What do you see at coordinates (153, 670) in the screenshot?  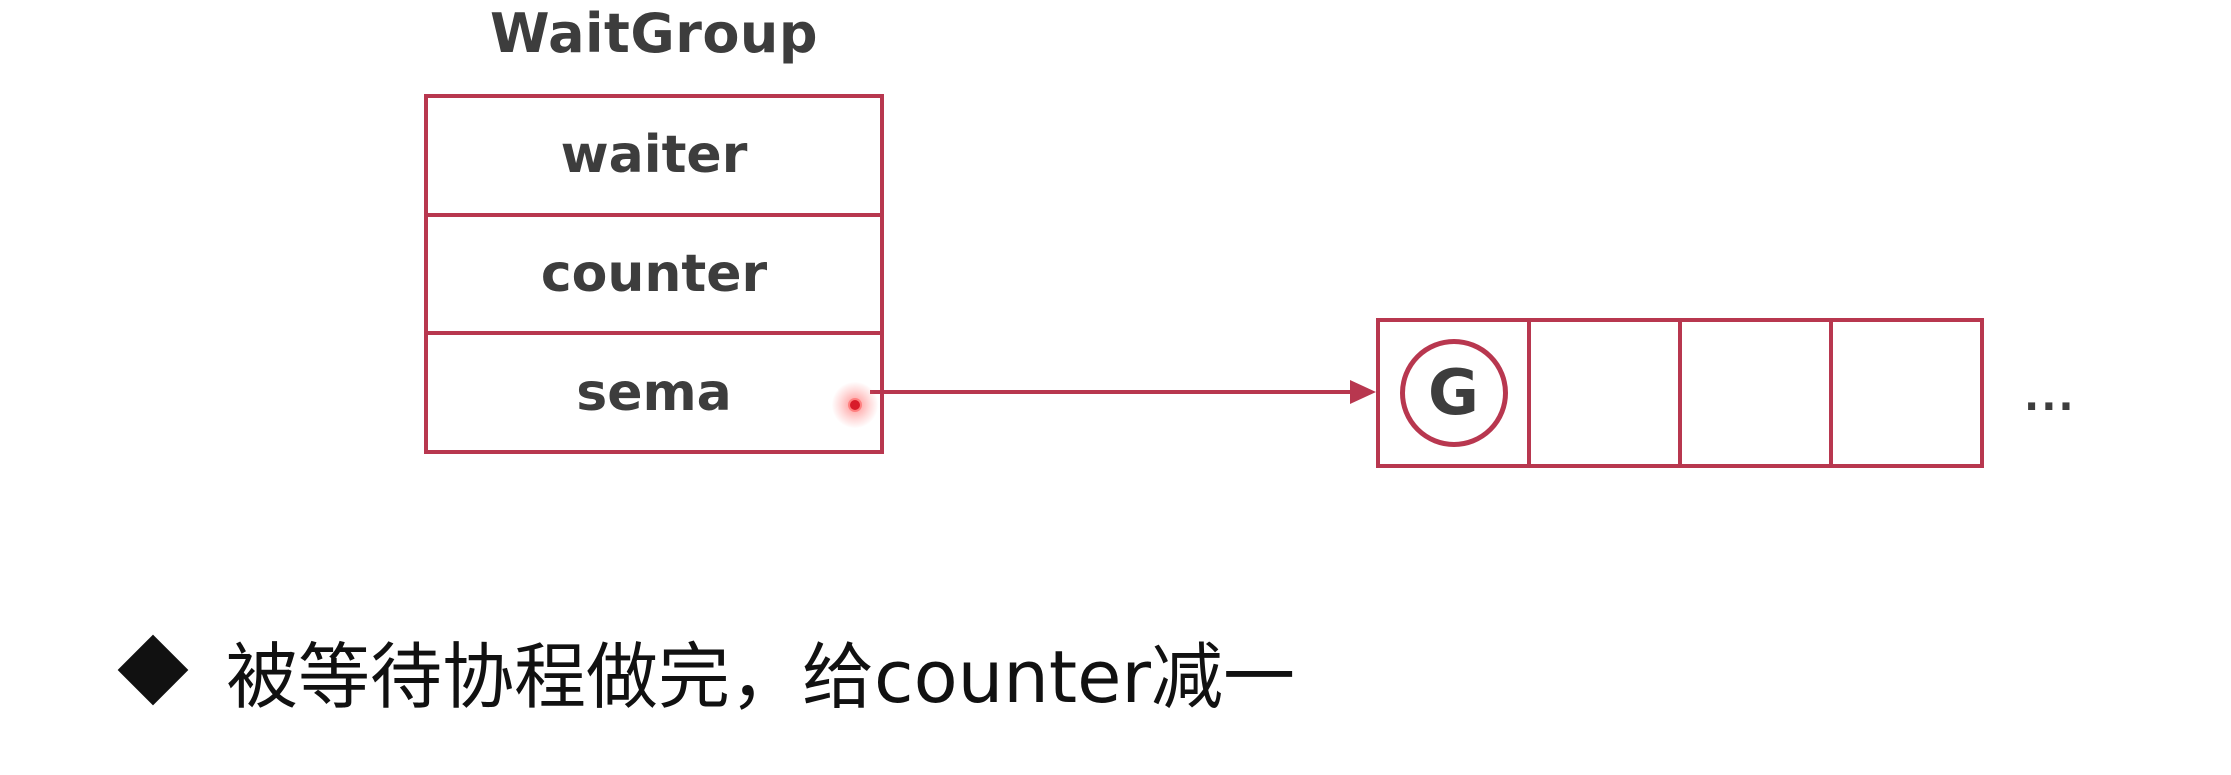 I see `diamond-bullet-icon` at bounding box center [153, 670].